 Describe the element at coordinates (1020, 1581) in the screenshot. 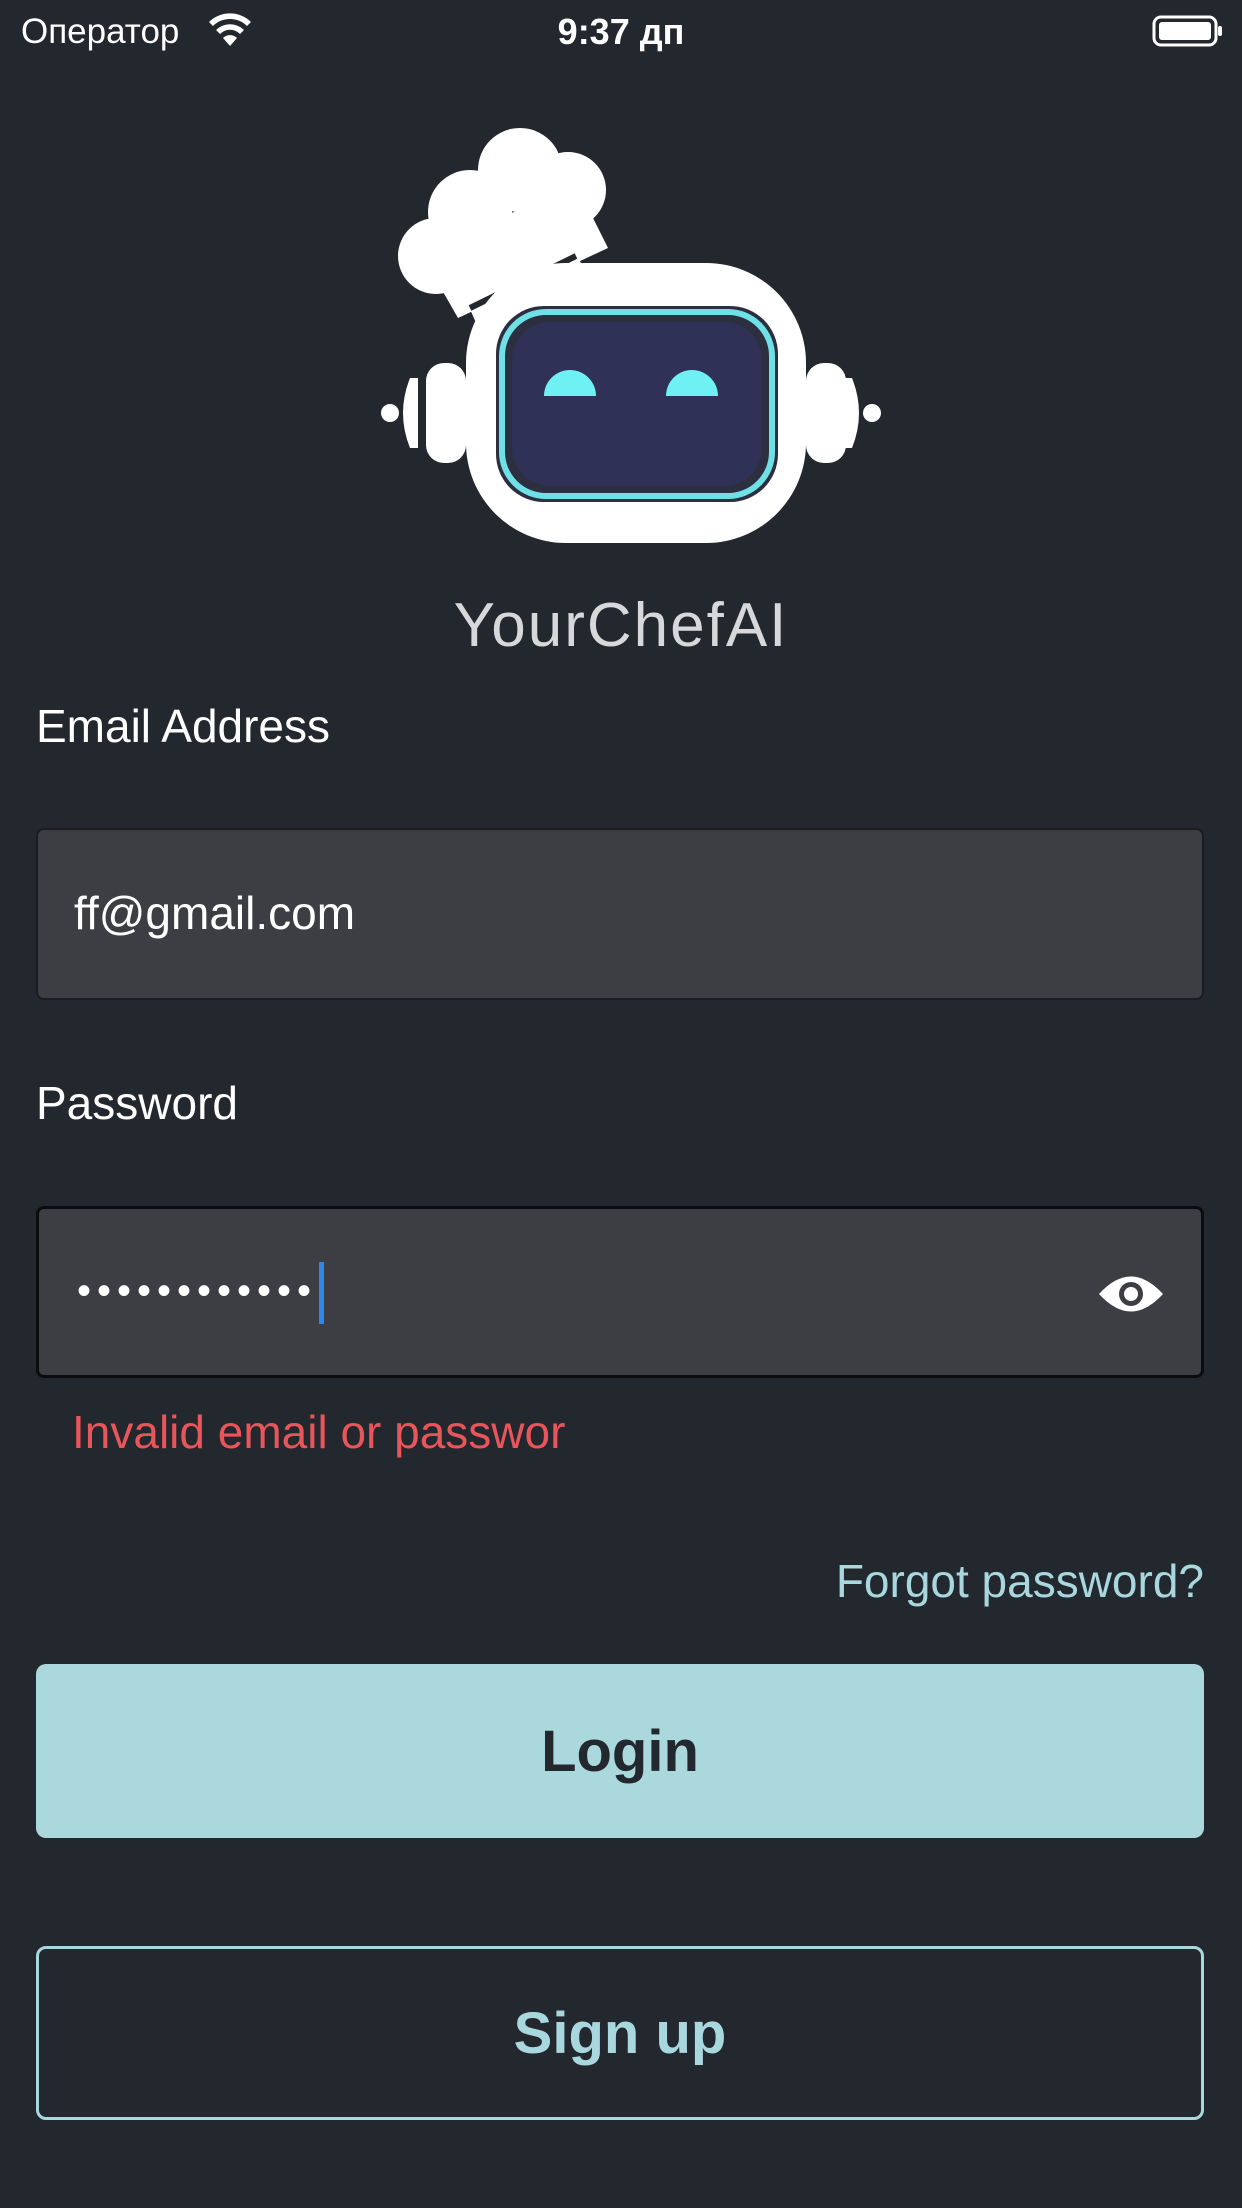

I see `forgot-password-link: Forgot password?` at that location.